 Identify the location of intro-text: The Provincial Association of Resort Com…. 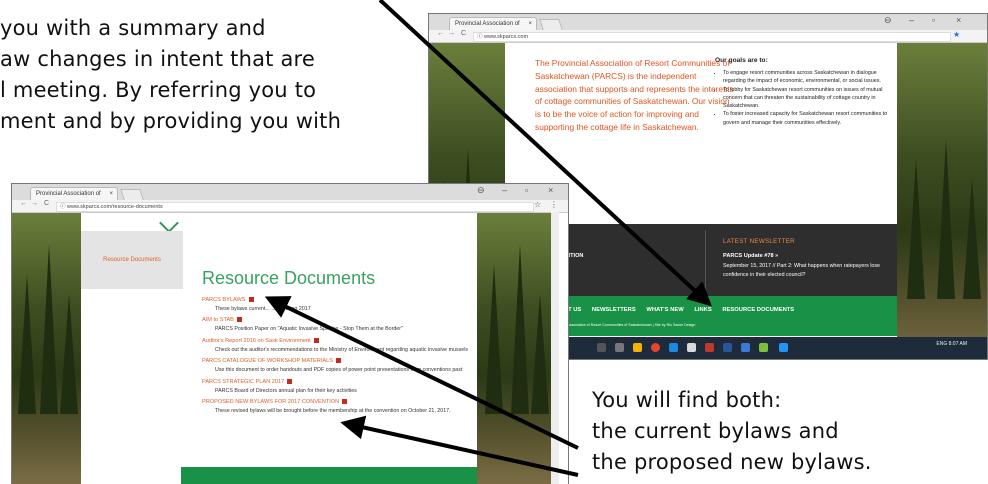
(634, 95).